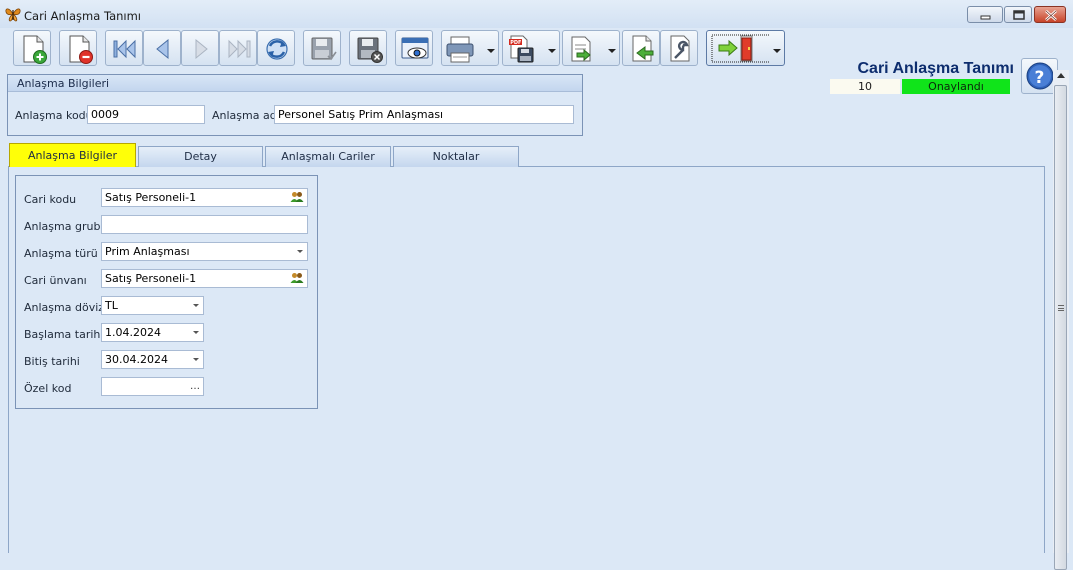  I want to click on window-title: Cari Anlaşma Tanımı, so click(82, 16).